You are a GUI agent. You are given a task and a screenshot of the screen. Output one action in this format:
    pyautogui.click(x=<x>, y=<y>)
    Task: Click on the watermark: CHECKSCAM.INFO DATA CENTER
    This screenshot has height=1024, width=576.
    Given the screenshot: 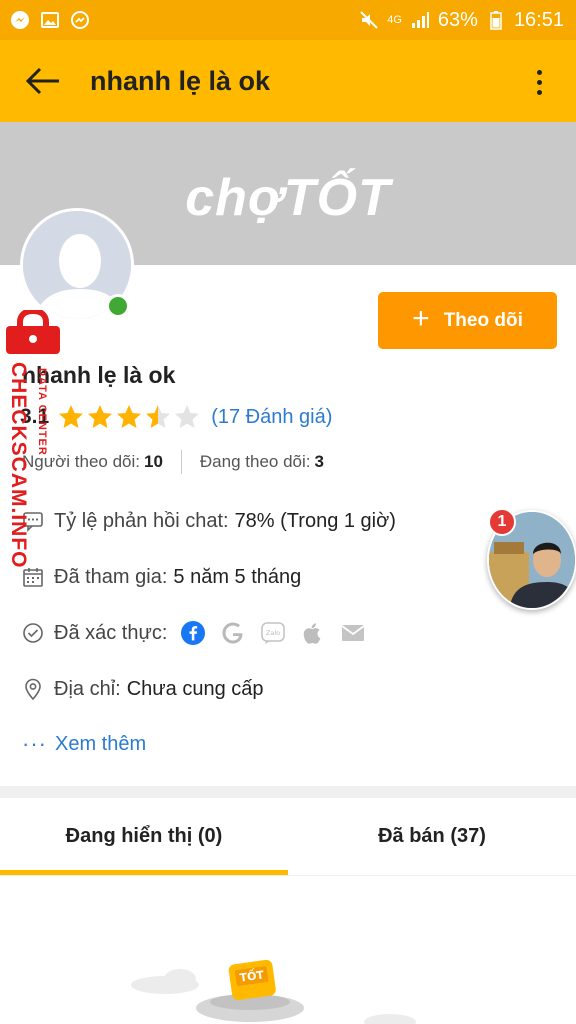 What is the action you would take?
    pyautogui.click(x=32, y=450)
    